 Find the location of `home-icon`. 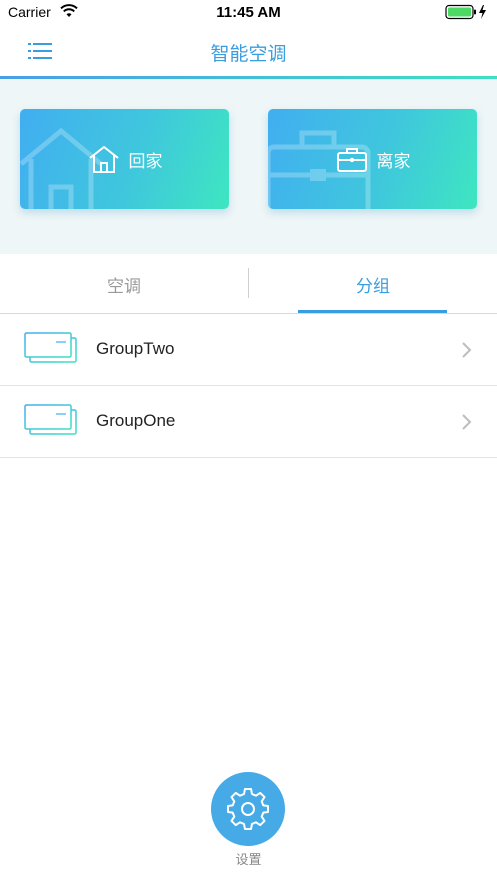

home-icon is located at coordinates (103, 159).